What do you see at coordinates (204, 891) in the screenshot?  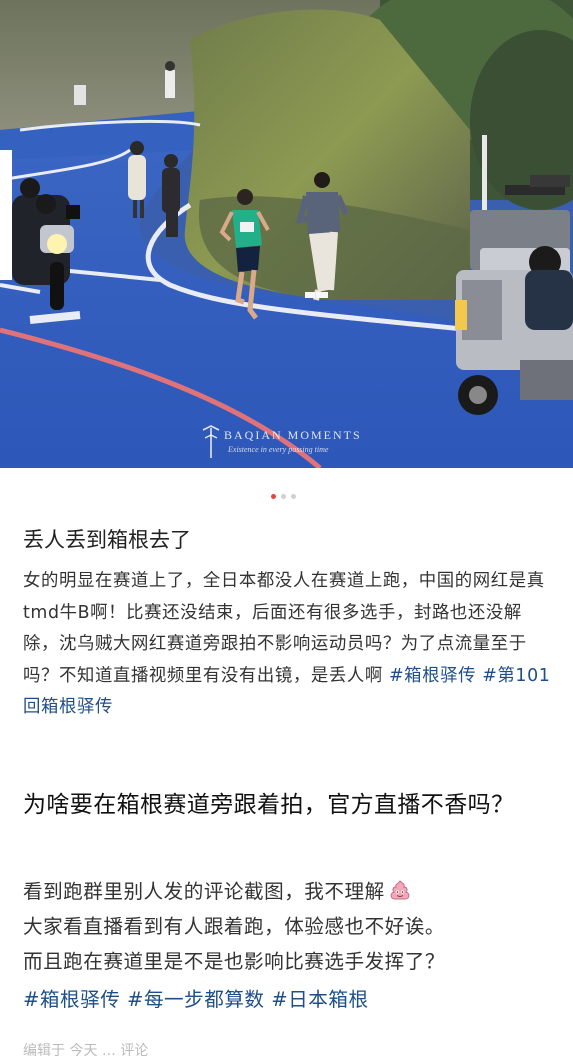 I see `body-line-text: 看到跑群里别人发的评论截图，我不理解` at bounding box center [204, 891].